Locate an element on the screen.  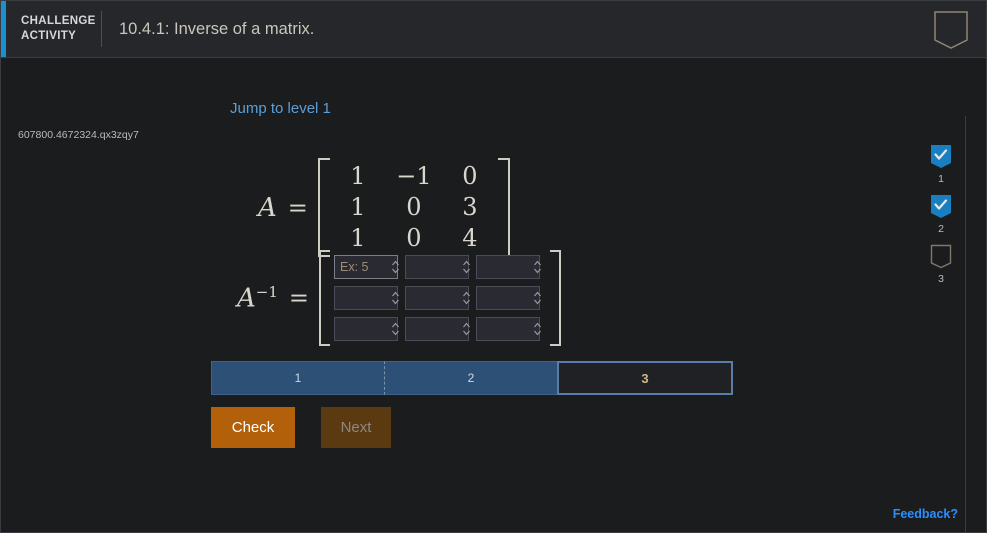
header-accent-bar is located at coordinates (3, 29).